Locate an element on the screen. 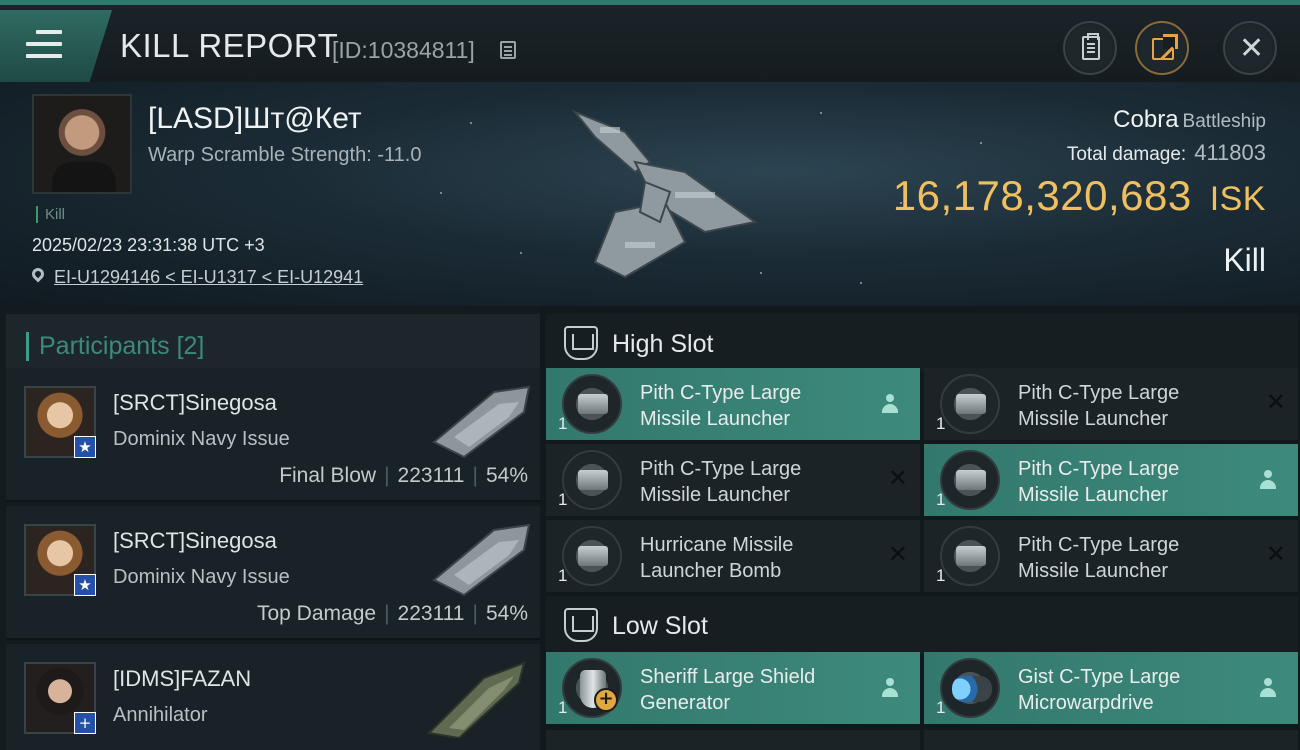  star-badge-icon: ★ is located at coordinates (85, 585).